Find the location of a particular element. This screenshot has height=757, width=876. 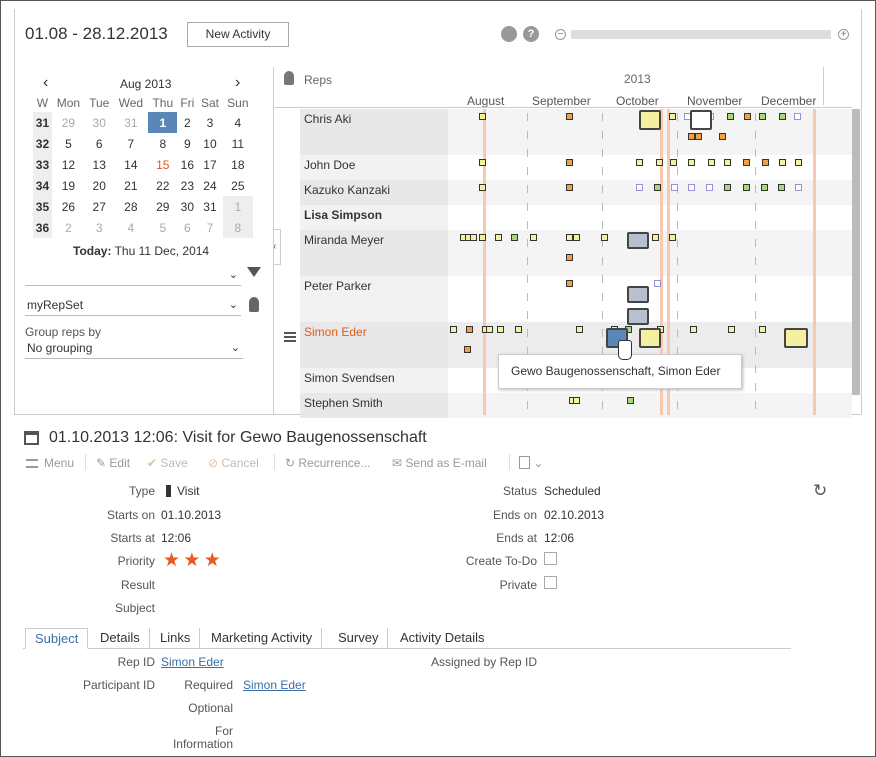

calendar-day: 22 is located at coordinates (162, 185).